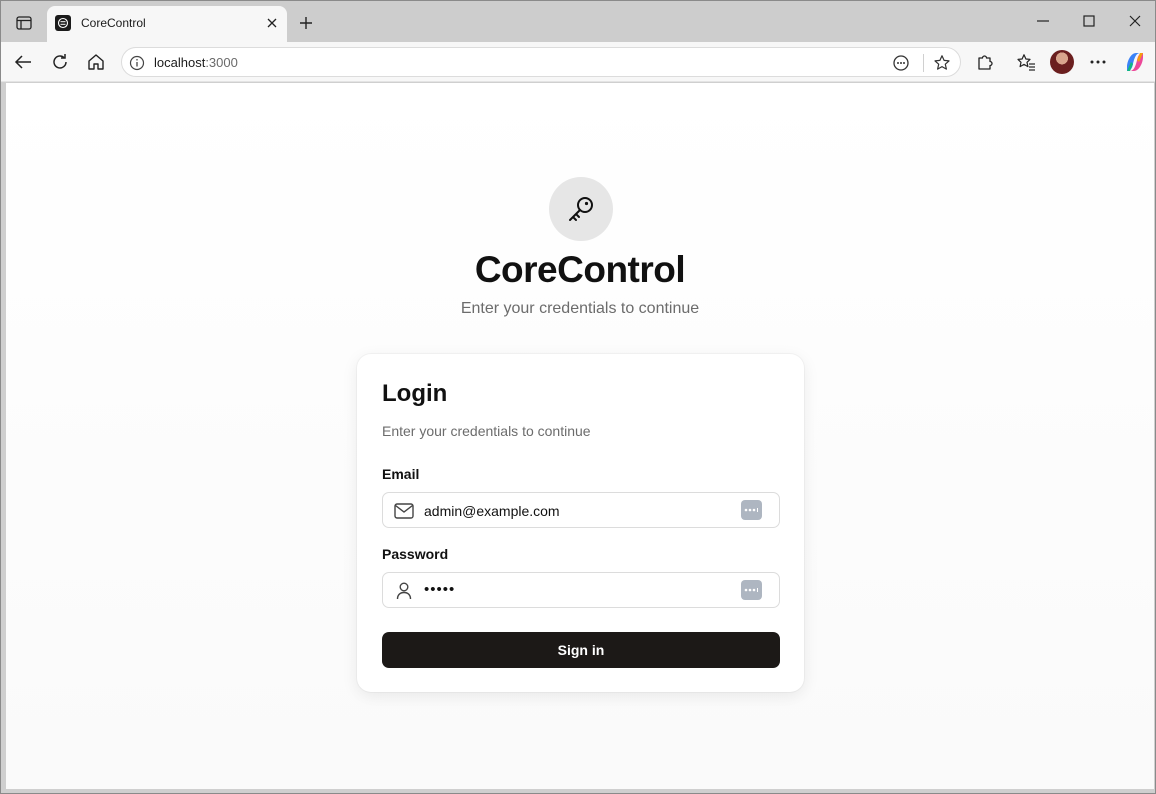 The image size is (1156, 794). What do you see at coordinates (581, 590) in the screenshot?
I see `password-field: •••••` at bounding box center [581, 590].